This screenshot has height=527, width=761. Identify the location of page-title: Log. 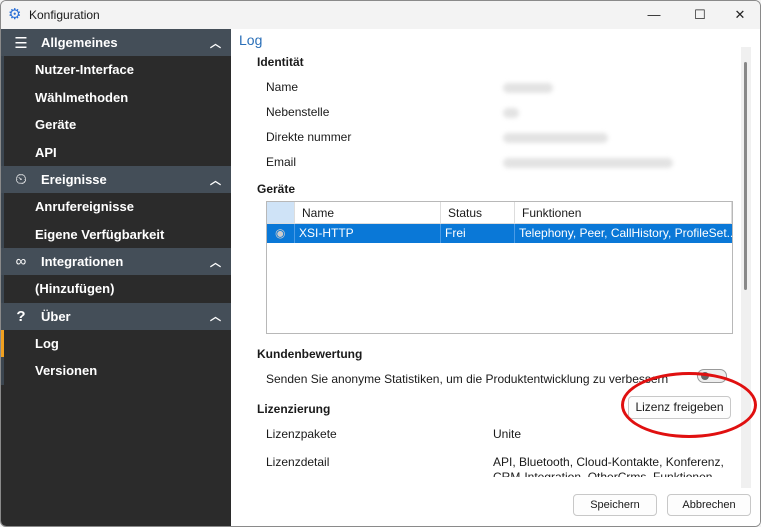
(251, 40).